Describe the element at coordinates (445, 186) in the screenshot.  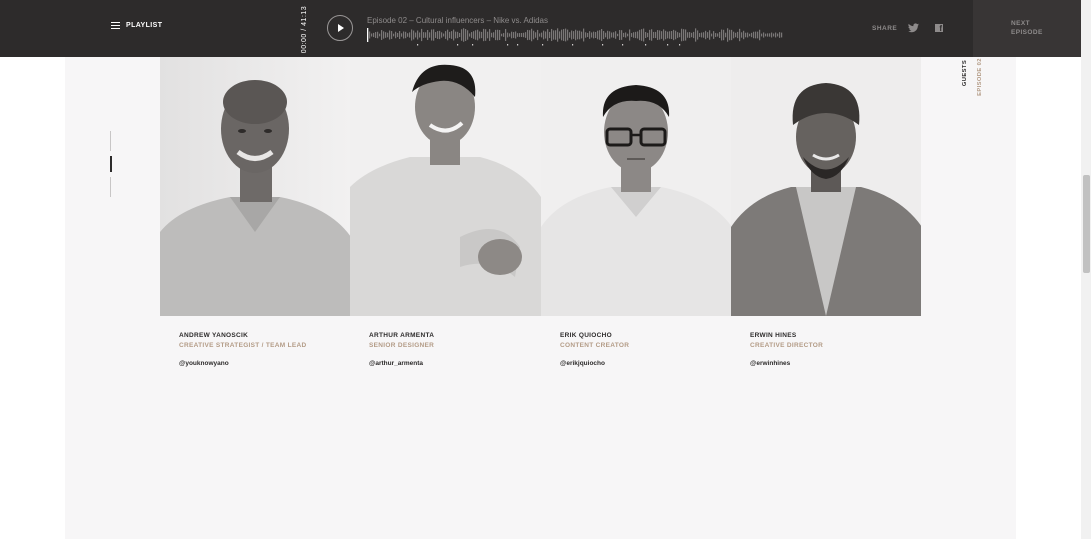
I see `guest-photo-arthur` at that location.